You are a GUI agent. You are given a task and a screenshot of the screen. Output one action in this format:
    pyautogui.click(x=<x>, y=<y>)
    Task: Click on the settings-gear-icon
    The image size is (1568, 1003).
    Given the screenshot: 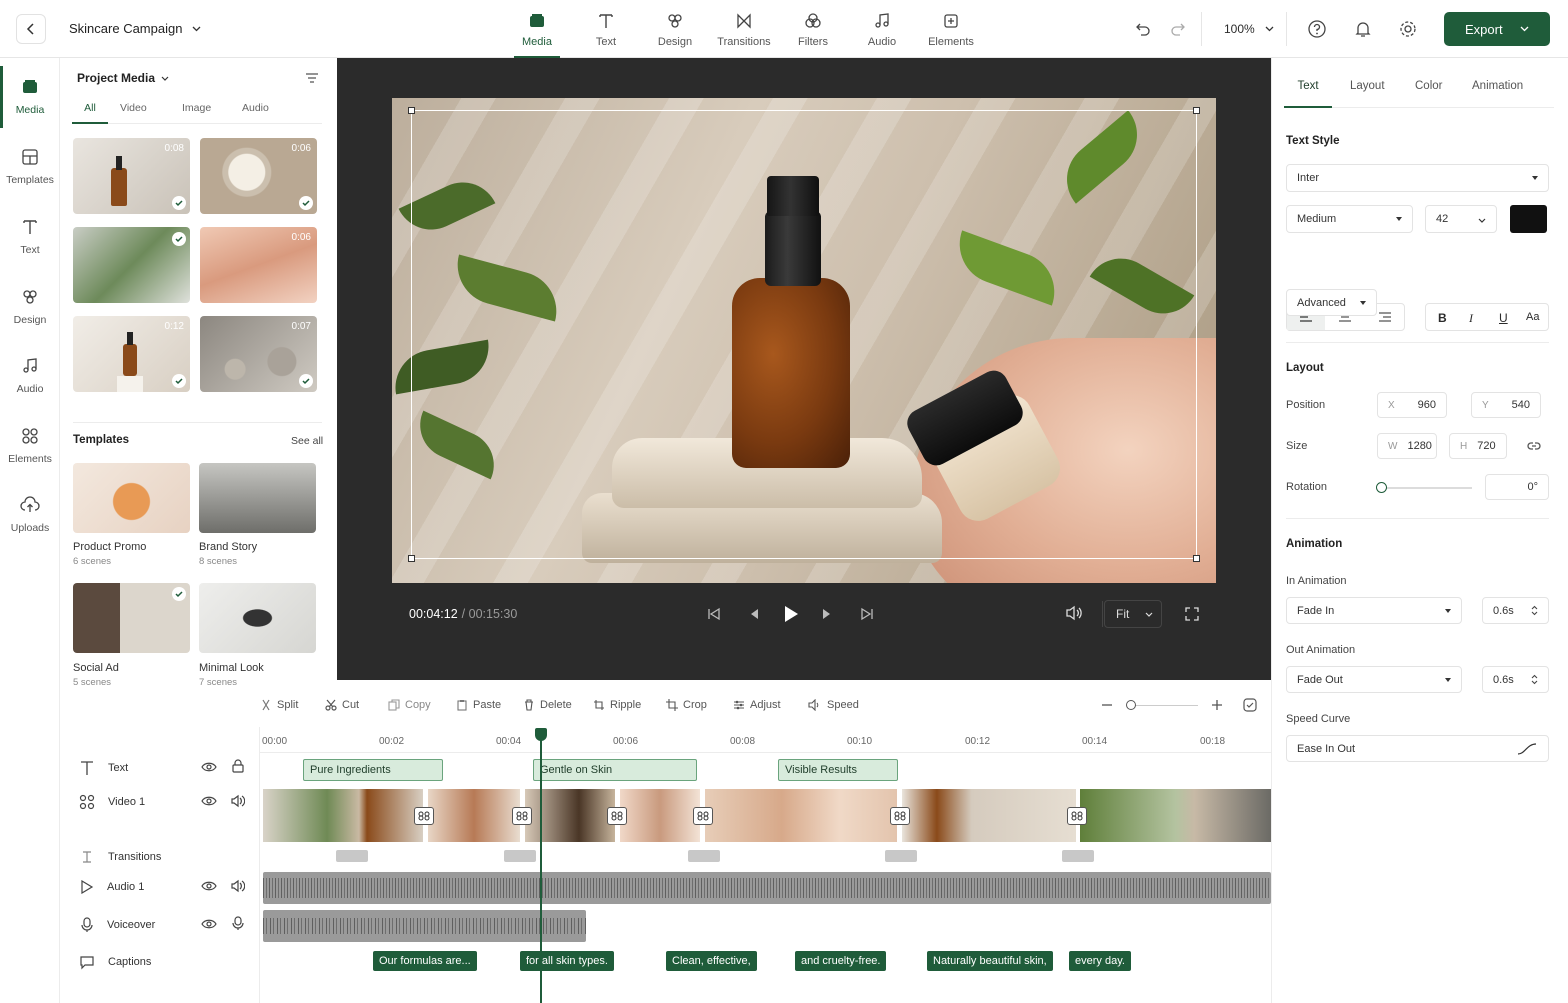 What is the action you would take?
    pyautogui.click(x=1408, y=29)
    